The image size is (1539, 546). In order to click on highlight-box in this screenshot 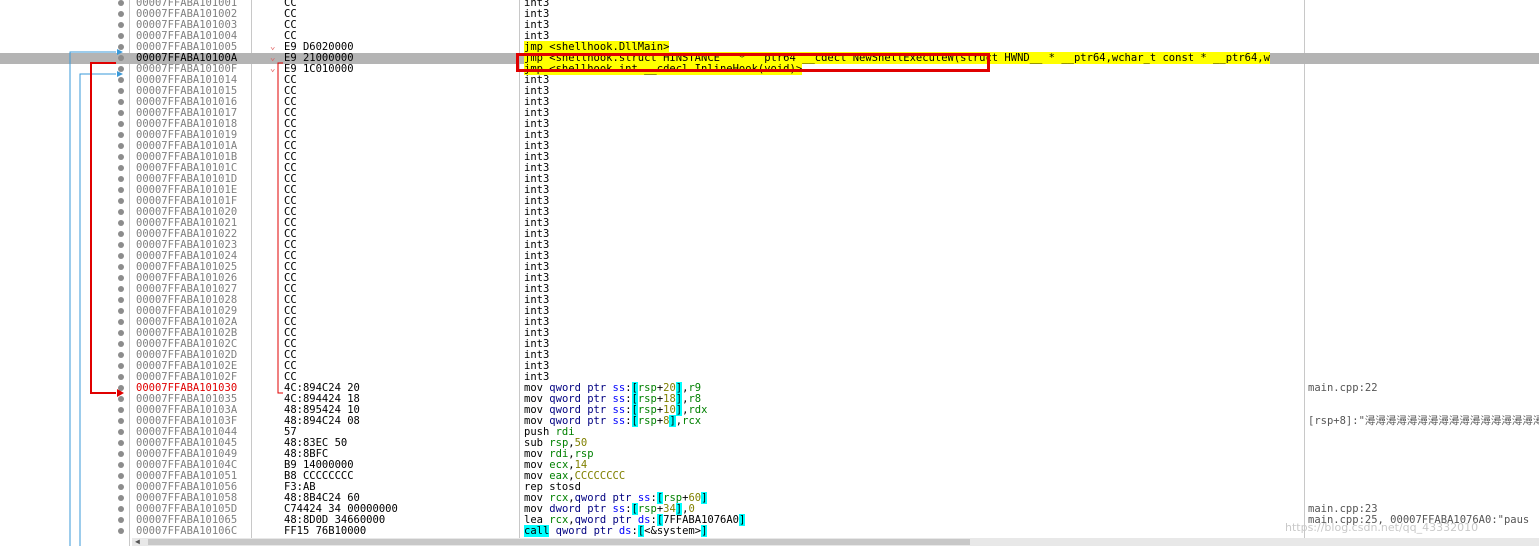, I will do `click(753, 62)`.